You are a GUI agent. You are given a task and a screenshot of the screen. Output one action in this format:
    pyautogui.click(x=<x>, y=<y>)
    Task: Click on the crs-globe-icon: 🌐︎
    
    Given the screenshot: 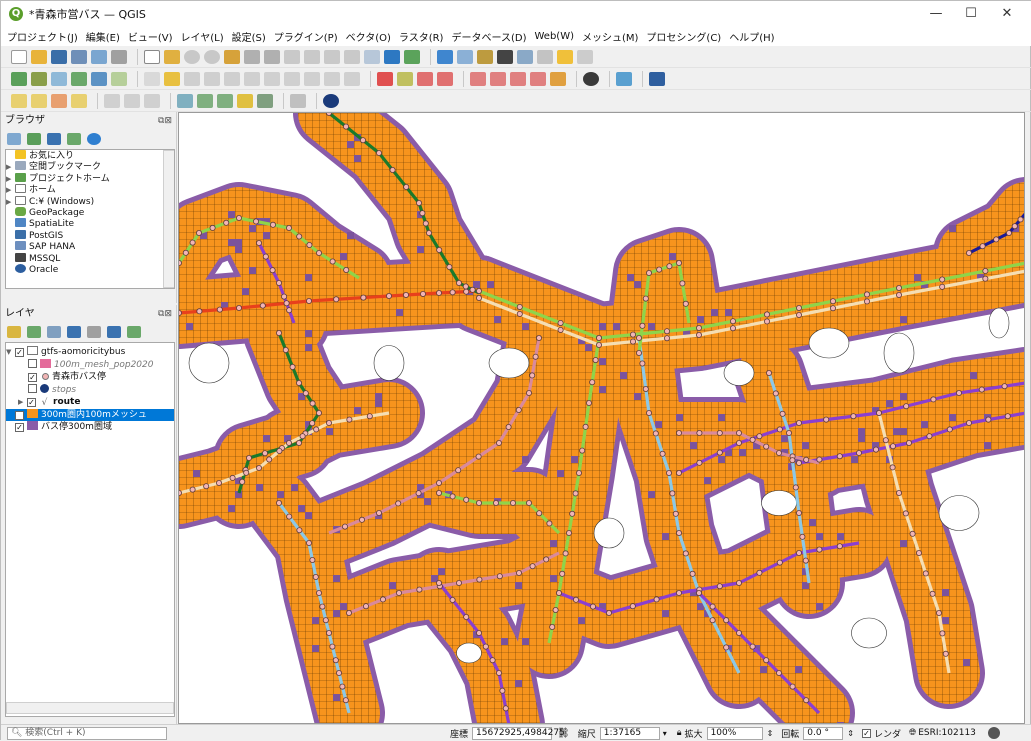 What is the action you would take?
    pyautogui.click(x=912, y=733)
    